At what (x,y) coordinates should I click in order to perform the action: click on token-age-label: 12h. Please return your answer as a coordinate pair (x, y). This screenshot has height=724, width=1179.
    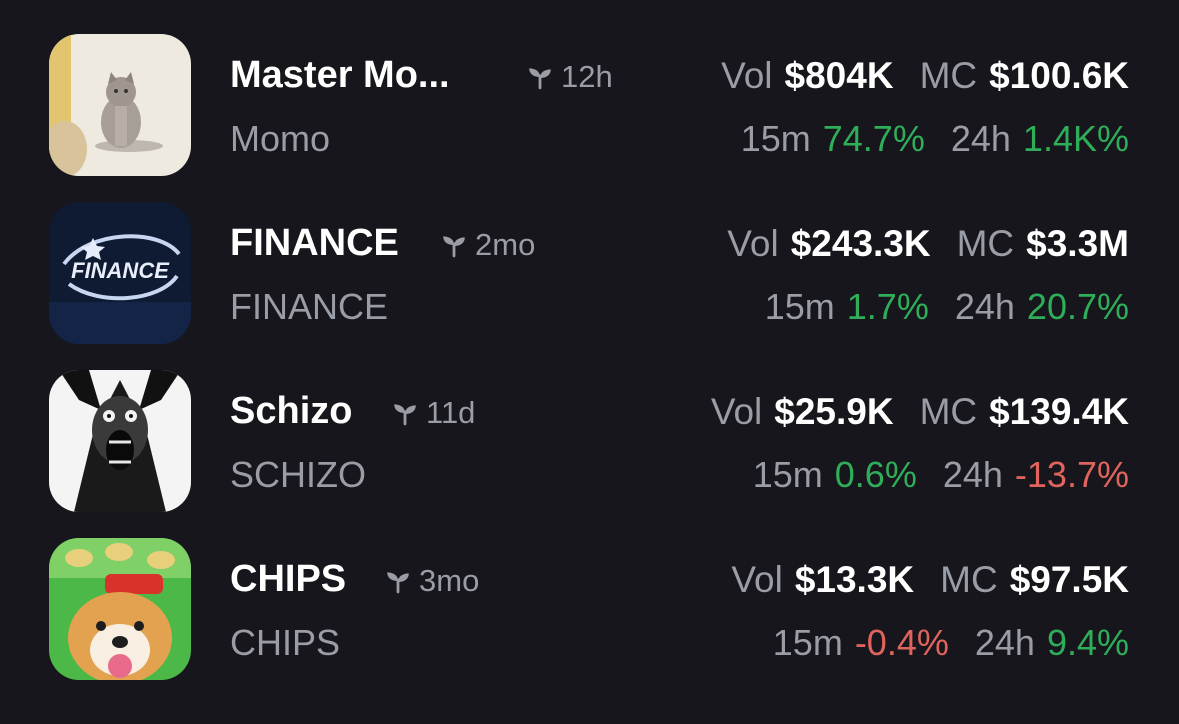
    Looking at the image, I should click on (587, 76).